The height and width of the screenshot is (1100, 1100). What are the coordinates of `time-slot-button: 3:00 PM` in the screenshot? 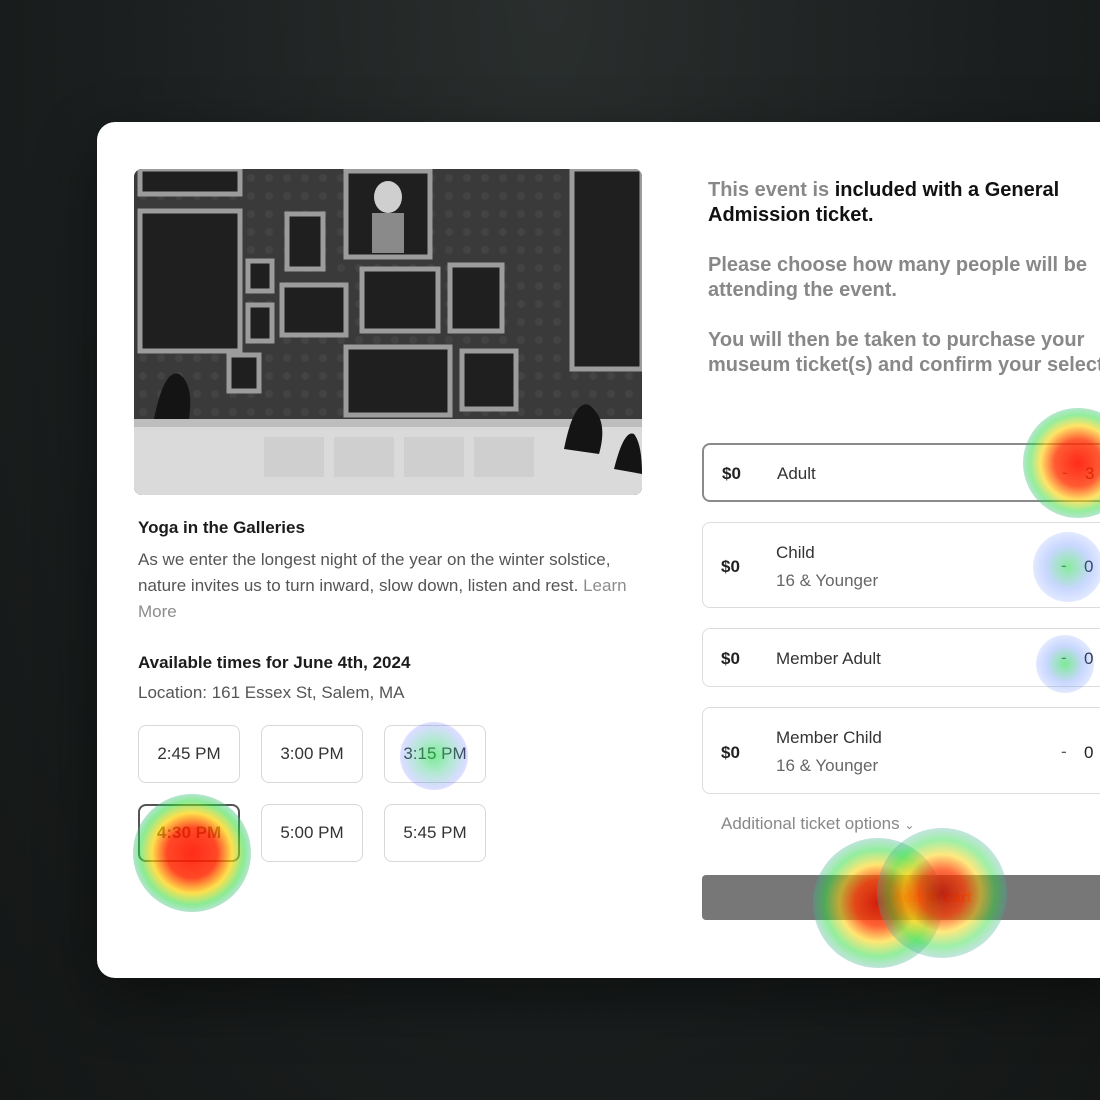 It's located at (312, 754).